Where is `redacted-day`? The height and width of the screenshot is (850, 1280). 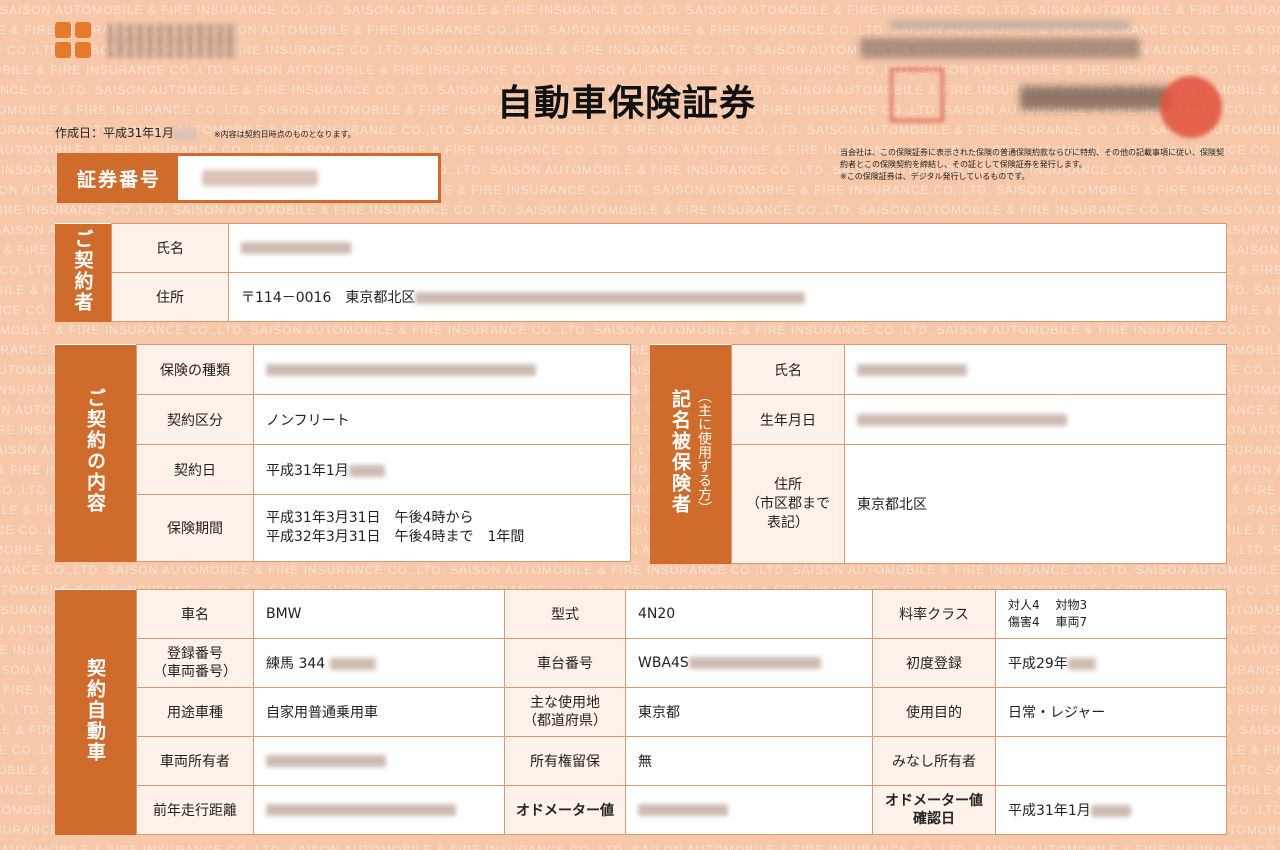 redacted-day is located at coordinates (184, 133).